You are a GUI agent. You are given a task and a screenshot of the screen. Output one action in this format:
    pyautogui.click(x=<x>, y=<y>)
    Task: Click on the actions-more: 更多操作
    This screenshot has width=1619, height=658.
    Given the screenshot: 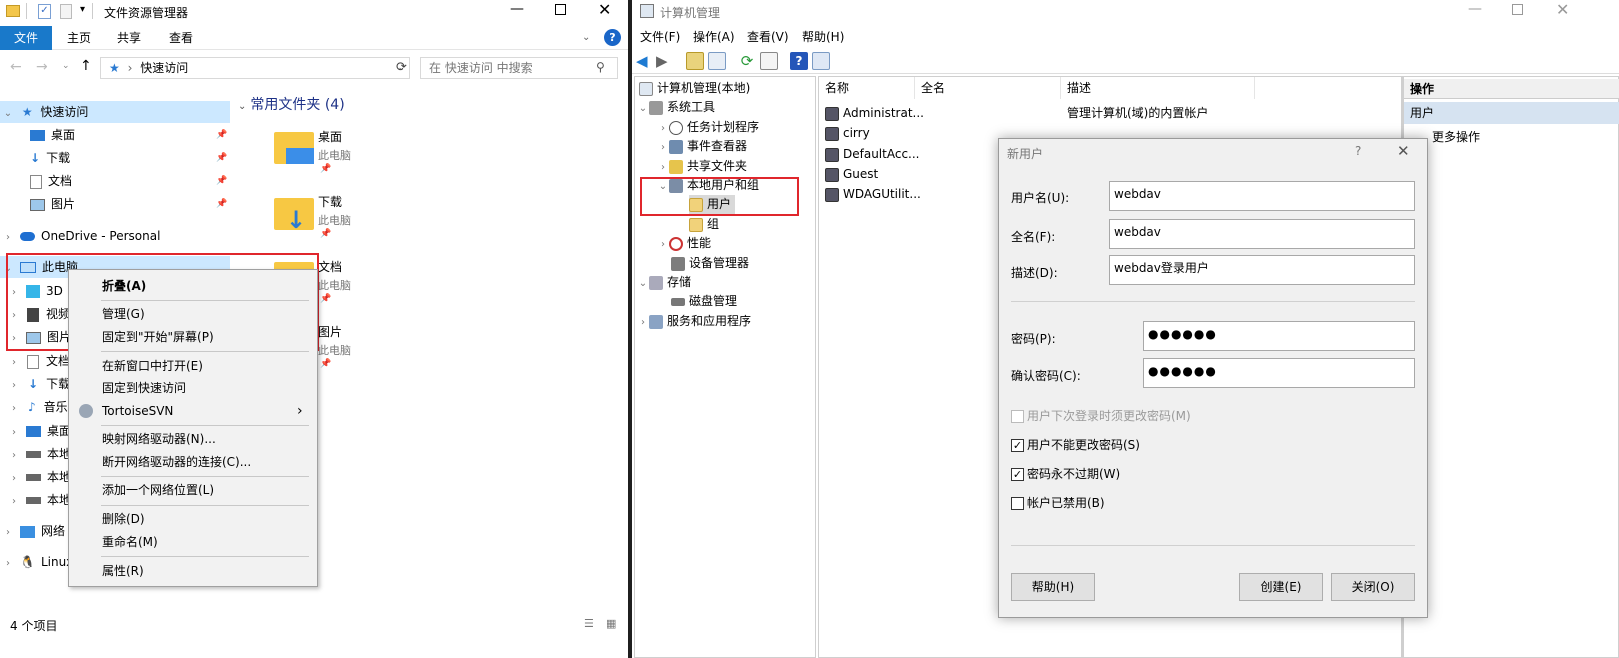 What is the action you would take?
    pyautogui.click(x=1456, y=137)
    